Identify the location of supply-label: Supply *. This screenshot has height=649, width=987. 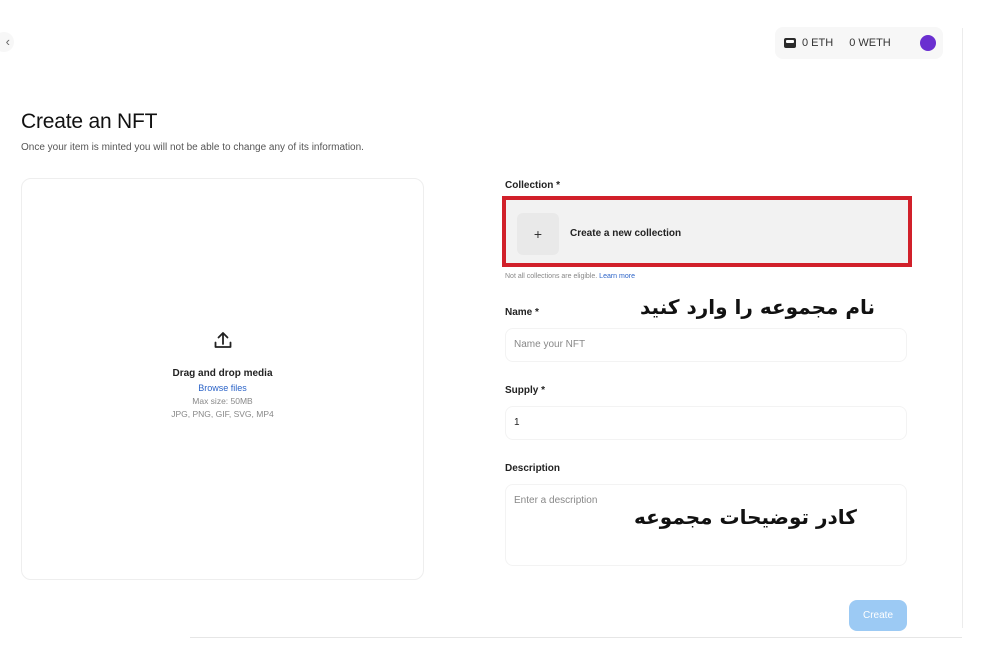
(525, 390).